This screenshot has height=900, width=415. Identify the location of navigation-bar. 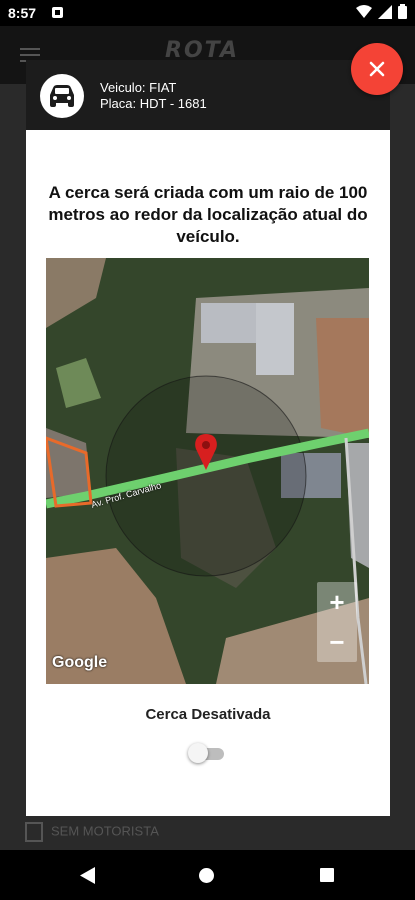
(207, 875).